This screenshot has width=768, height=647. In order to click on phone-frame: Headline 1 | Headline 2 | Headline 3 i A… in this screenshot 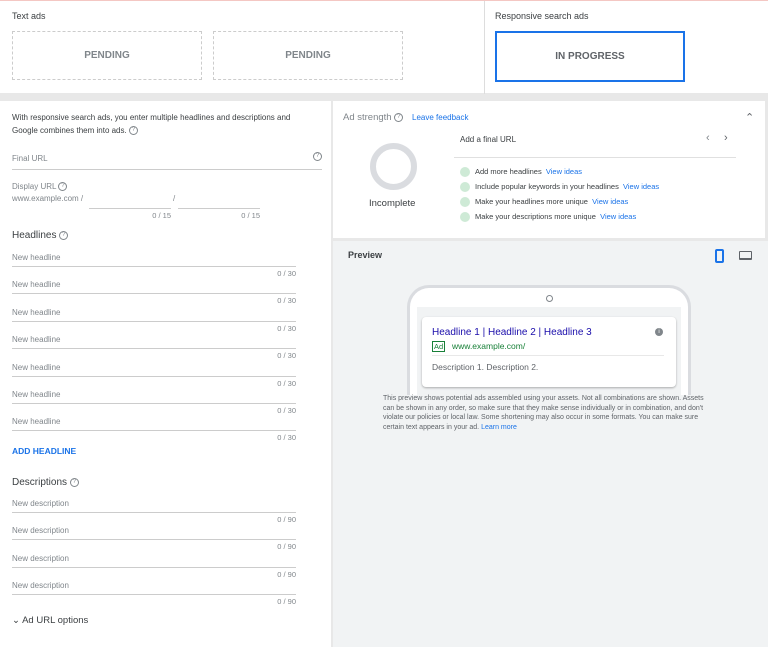, I will do `click(549, 340)`.